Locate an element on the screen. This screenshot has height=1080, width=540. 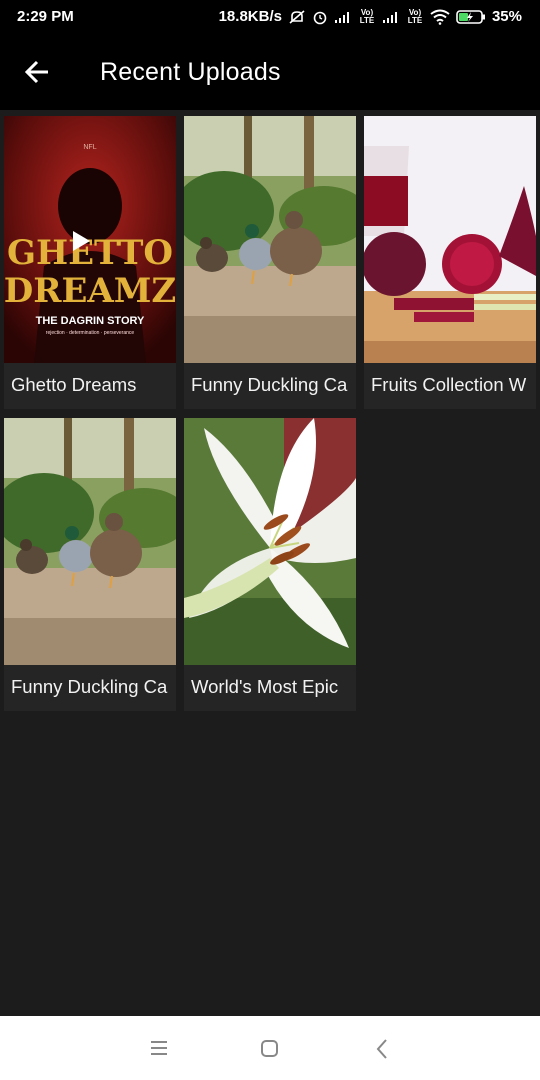
app-bar: Recent Uploads is located at coordinates (270, 72).